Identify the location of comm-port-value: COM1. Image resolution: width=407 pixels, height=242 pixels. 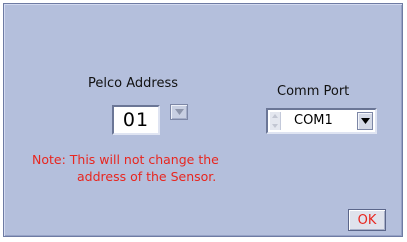
(313, 120).